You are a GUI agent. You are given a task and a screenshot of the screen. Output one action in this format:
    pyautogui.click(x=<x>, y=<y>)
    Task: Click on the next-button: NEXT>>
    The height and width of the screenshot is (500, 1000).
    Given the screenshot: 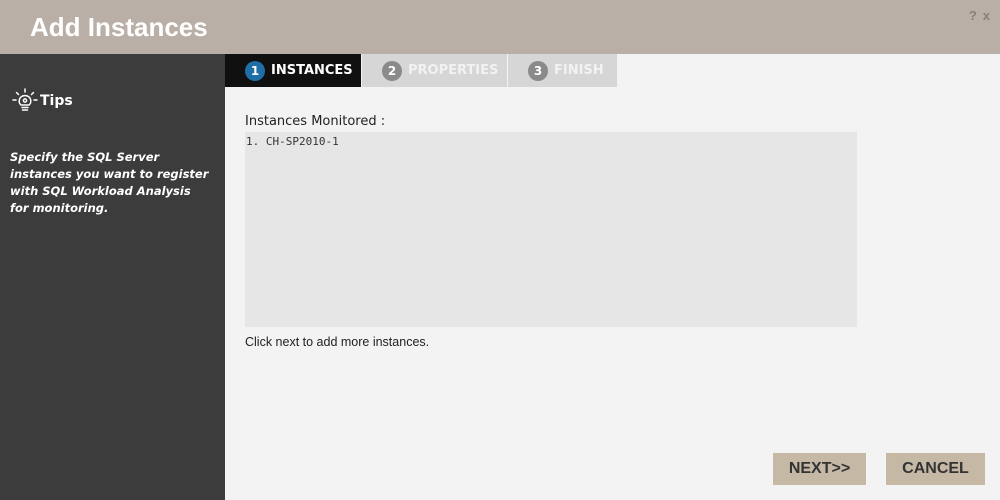 What is the action you would take?
    pyautogui.click(x=819, y=469)
    